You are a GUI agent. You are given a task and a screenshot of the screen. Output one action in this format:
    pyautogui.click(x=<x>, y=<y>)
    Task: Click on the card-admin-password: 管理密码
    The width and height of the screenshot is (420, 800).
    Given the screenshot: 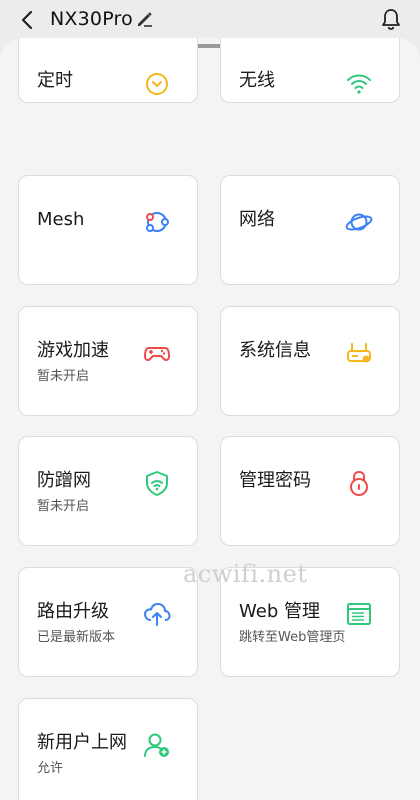 What is the action you would take?
    pyautogui.click(x=310, y=491)
    